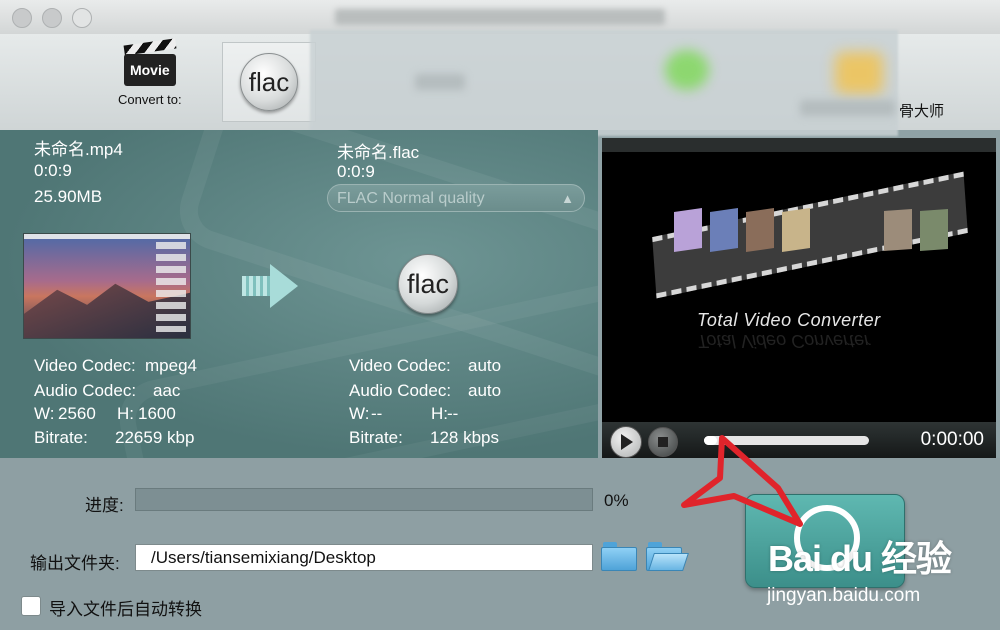 The width and height of the screenshot is (1000, 630). What do you see at coordinates (711, 440) in the screenshot?
I see `seek-slider-fill` at bounding box center [711, 440].